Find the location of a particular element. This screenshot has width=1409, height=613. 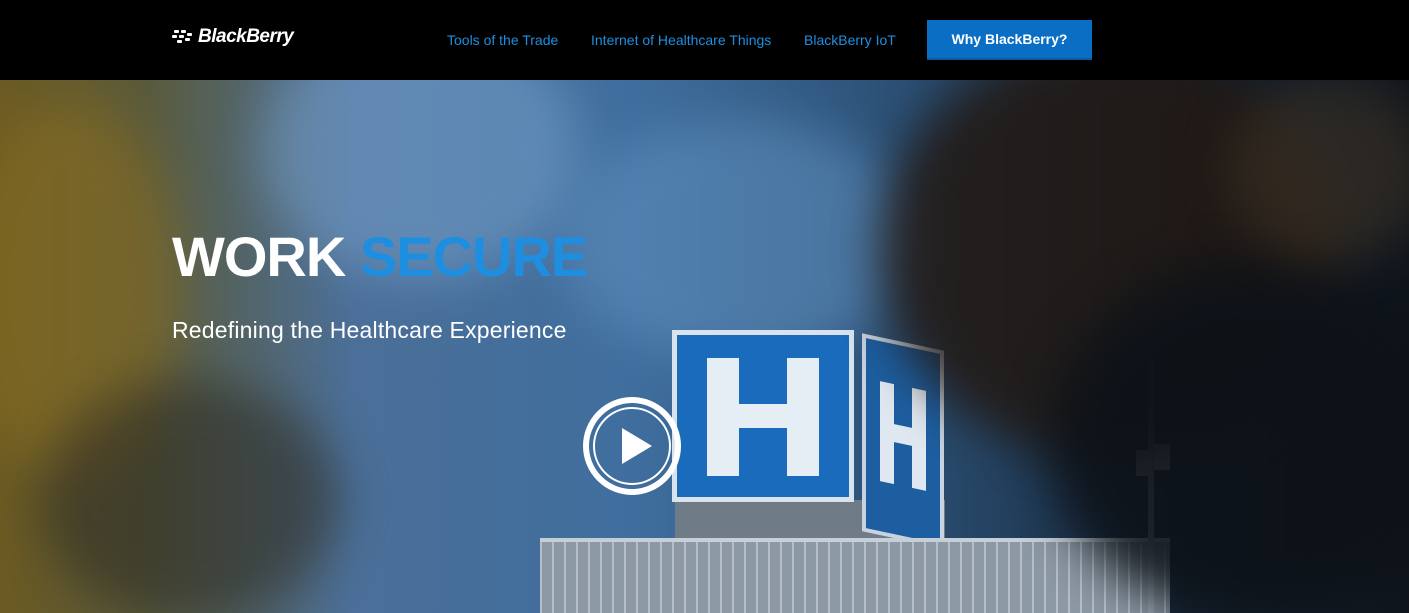

headline-secure: SECURE is located at coordinates (473, 256).